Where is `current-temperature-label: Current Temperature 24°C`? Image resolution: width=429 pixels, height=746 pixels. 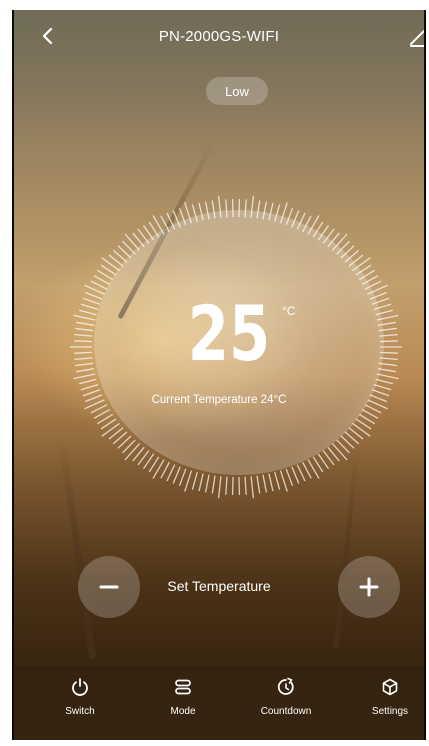 current-temperature-label: Current Temperature 24°C is located at coordinates (219, 400).